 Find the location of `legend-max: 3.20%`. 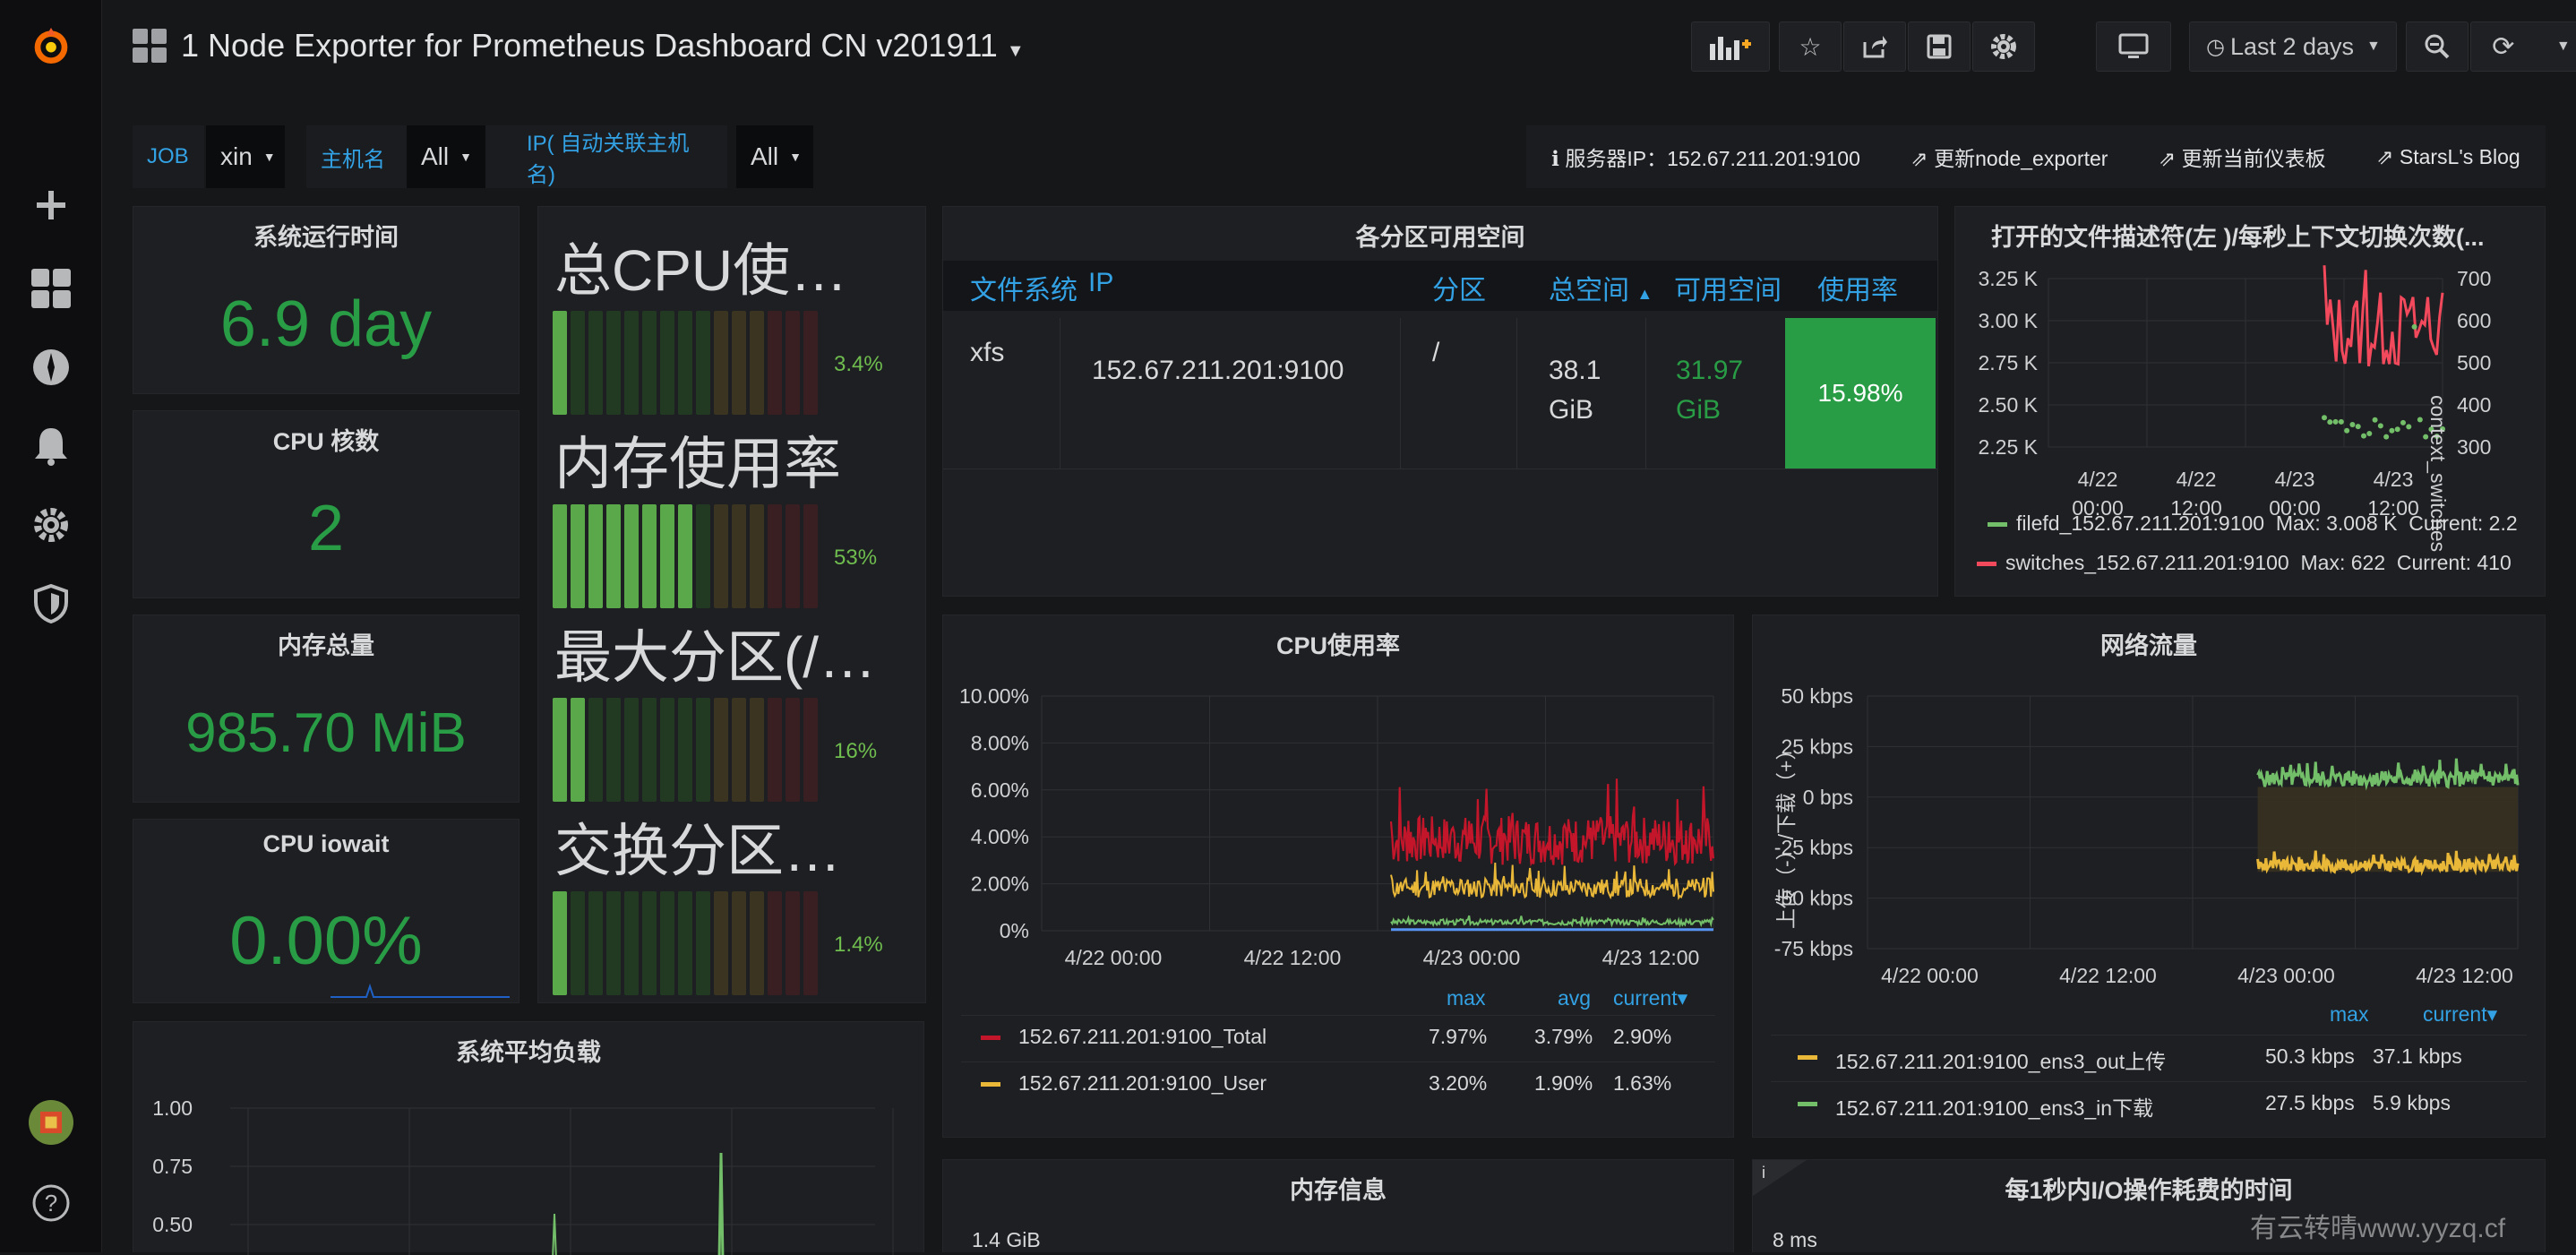

legend-max: 3.20% is located at coordinates (1458, 1083).